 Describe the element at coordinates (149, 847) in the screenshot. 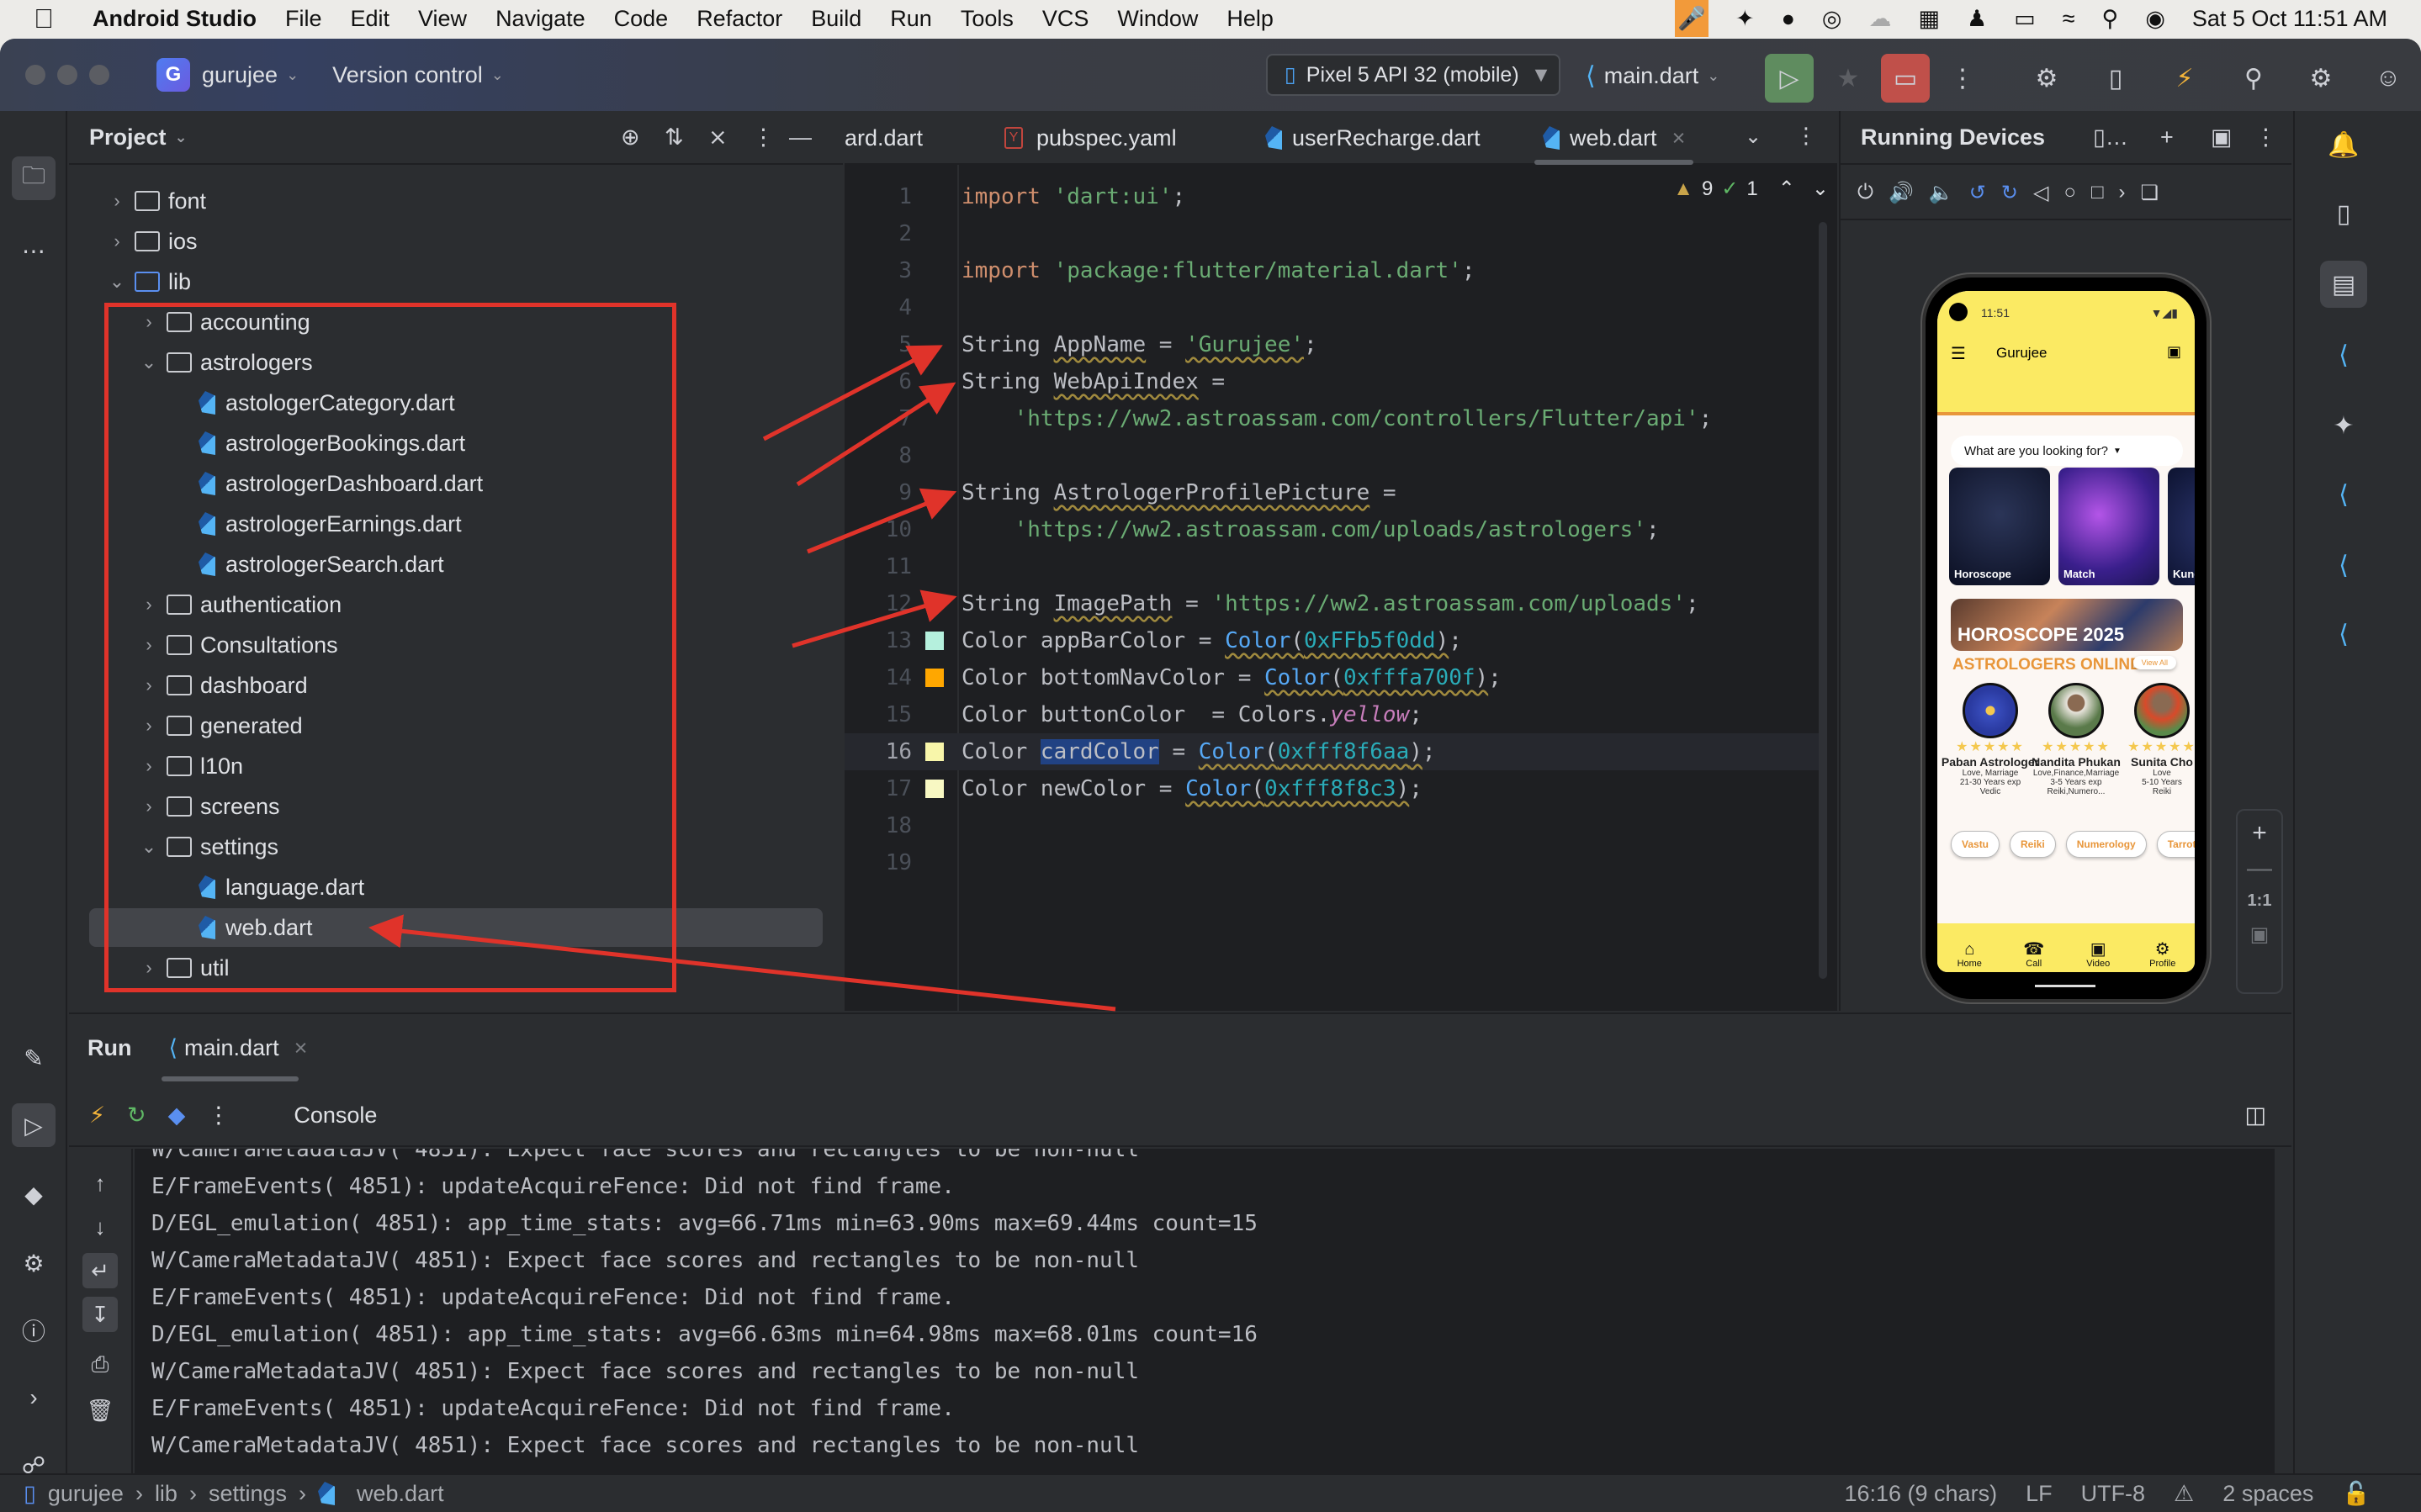

I see `chevron-down-icon: ⌄` at that location.